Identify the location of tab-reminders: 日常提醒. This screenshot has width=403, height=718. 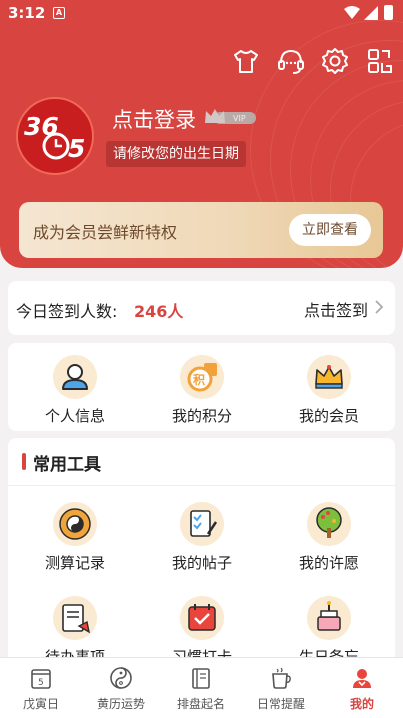
(281, 688).